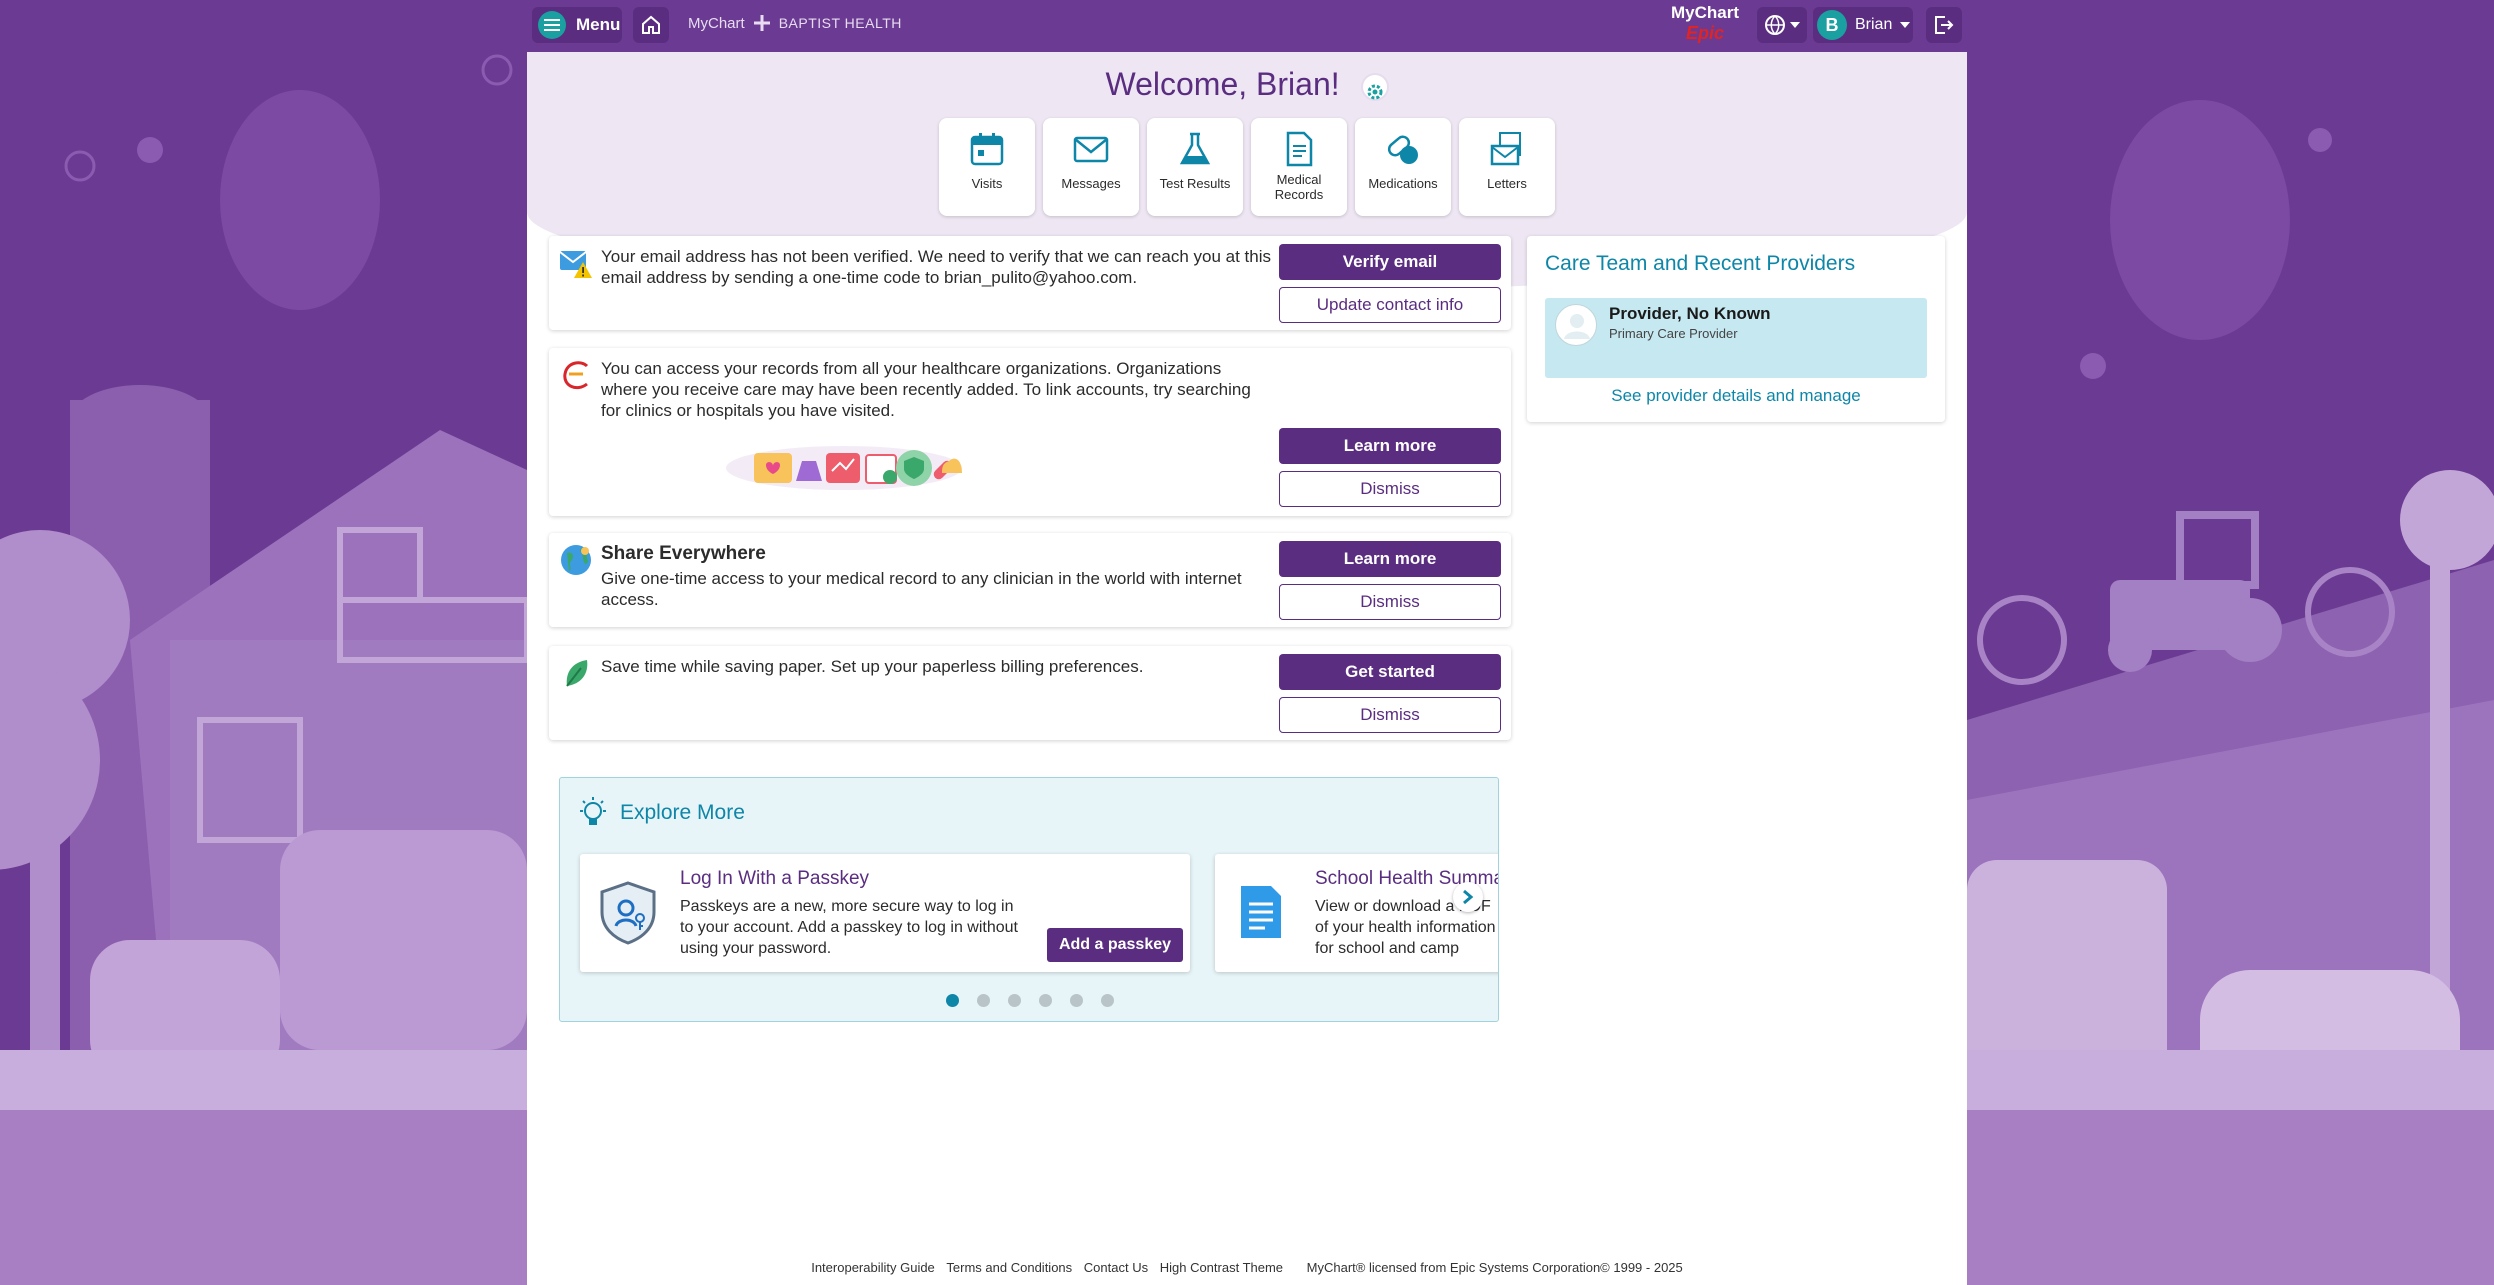 The height and width of the screenshot is (1285, 2494). What do you see at coordinates (987, 149) in the screenshot?
I see `calendar-icon` at bounding box center [987, 149].